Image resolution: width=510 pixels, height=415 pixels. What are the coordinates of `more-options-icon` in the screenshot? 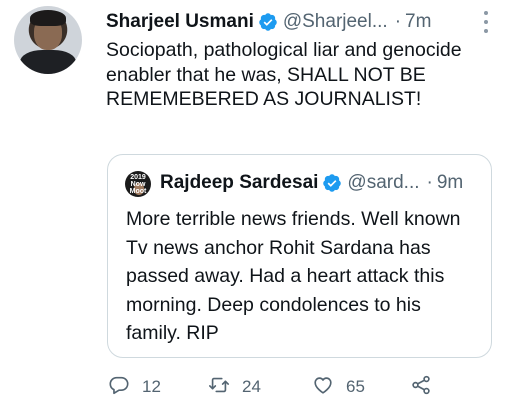 It's located at (486, 22).